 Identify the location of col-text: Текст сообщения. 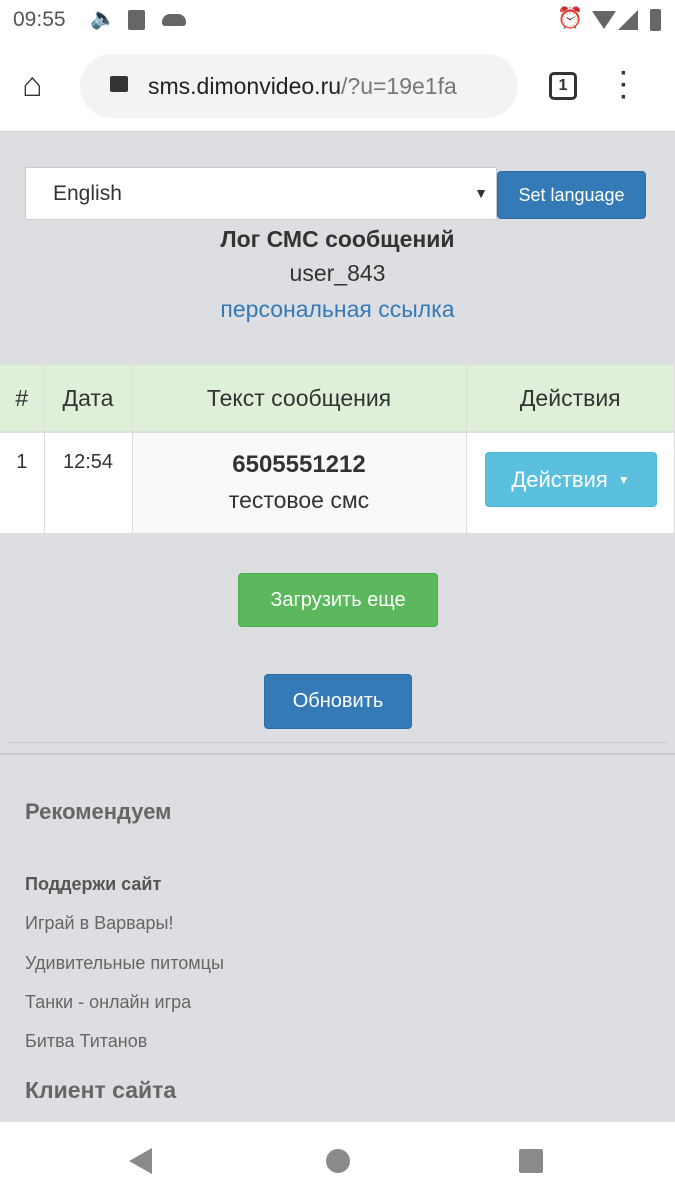
(299, 399).